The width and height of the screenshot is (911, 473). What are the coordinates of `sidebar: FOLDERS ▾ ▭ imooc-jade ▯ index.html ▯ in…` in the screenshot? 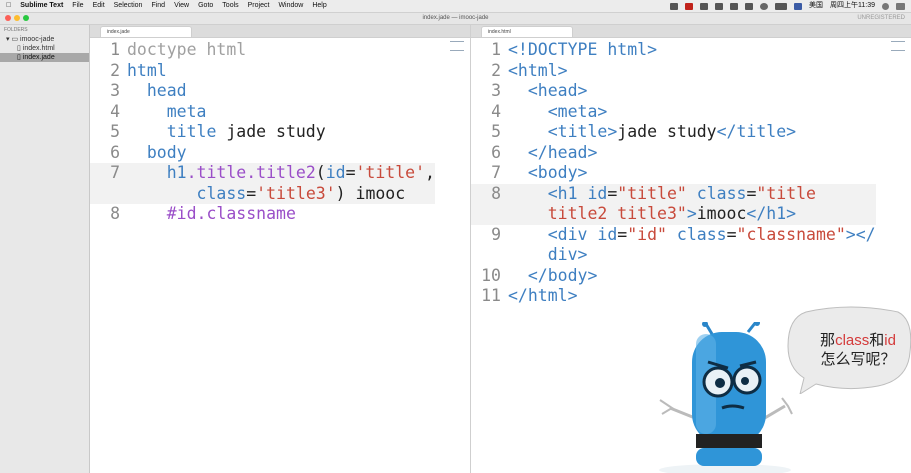 It's located at (45, 249).